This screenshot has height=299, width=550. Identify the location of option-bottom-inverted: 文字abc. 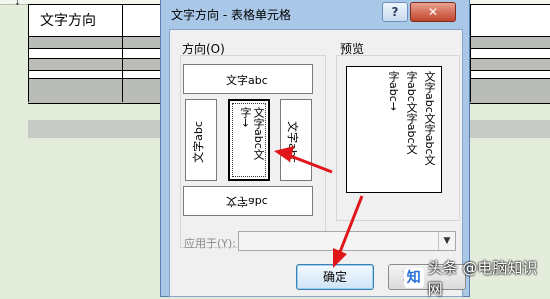
(248, 201).